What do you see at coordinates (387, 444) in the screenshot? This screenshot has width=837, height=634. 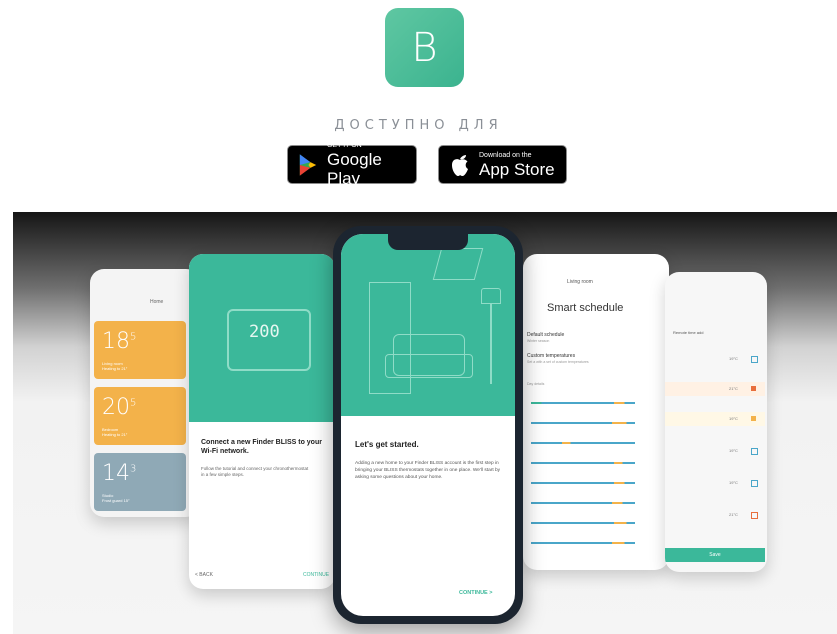 I see `main-heading: Let's get started.` at bounding box center [387, 444].